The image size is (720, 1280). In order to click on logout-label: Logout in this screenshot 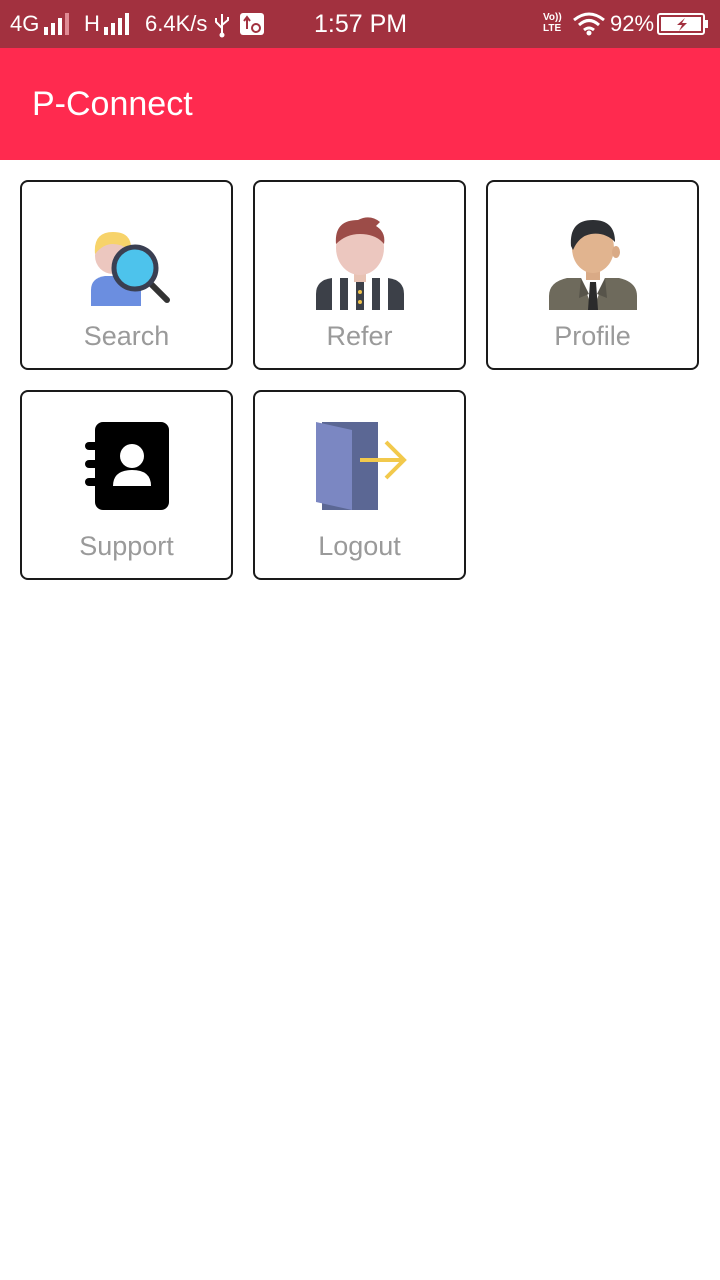, I will do `click(359, 546)`.